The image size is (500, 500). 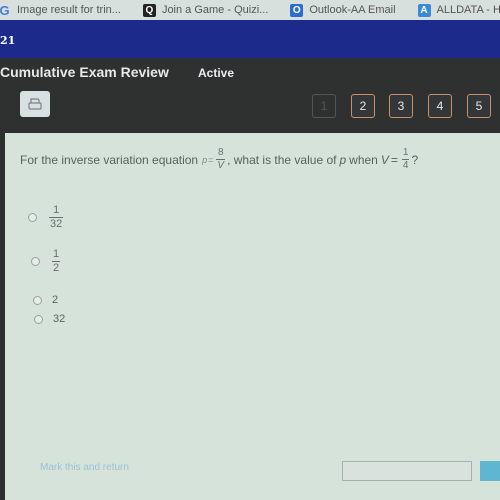 What do you see at coordinates (149, 10) in the screenshot?
I see `quizizz-icon: Q` at bounding box center [149, 10].